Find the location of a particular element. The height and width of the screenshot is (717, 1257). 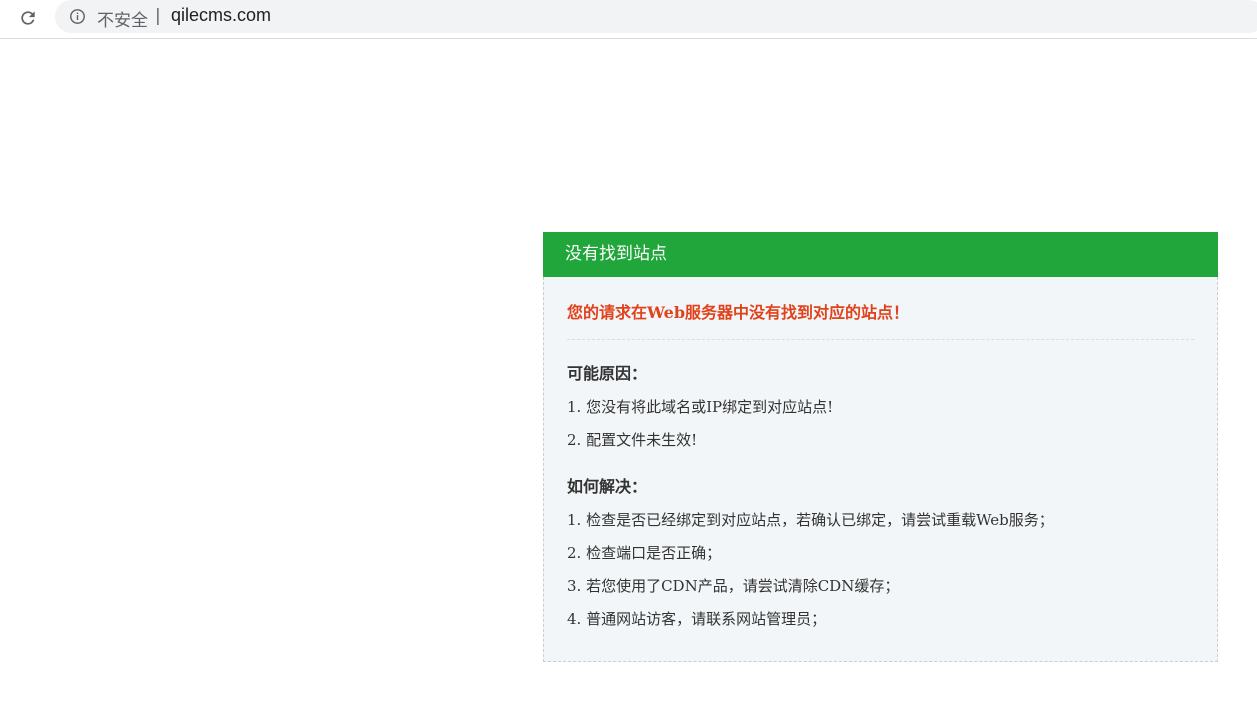

browser-toolbar: 不安全 | qilecms.com is located at coordinates (628, 19).